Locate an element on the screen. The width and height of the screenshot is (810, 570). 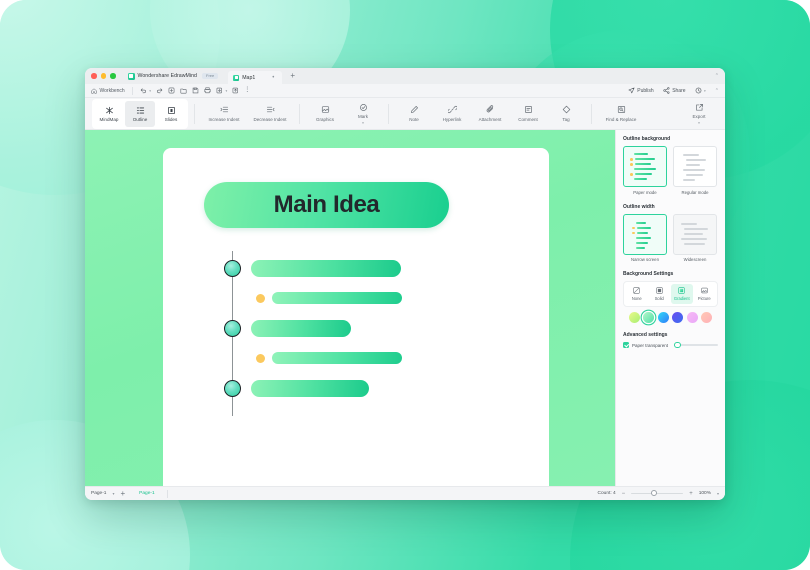
zoom-caret-icon: ▾ is located at coordinates (718, 493).